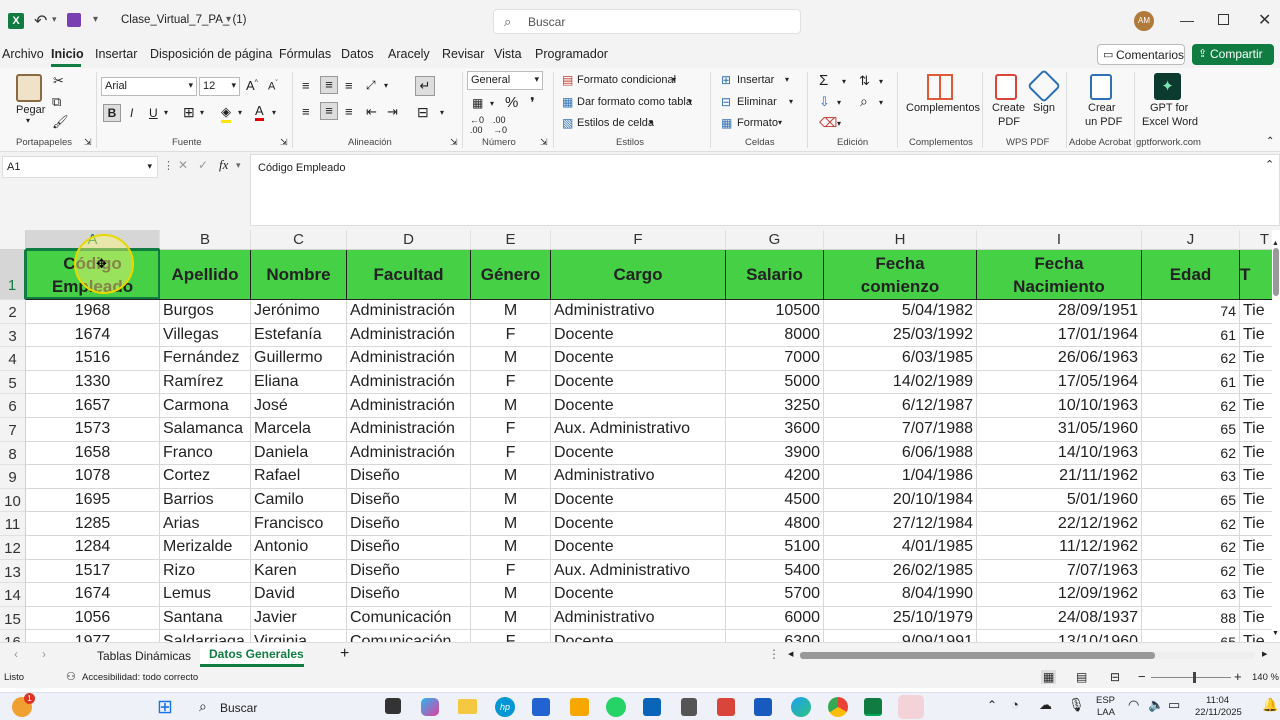 This screenshot has width=1280, height=720. What do you see at coordinates (1264, 20) in the screenshot?
I see `close-icon: ✕` at bounding box center [1264, 20].